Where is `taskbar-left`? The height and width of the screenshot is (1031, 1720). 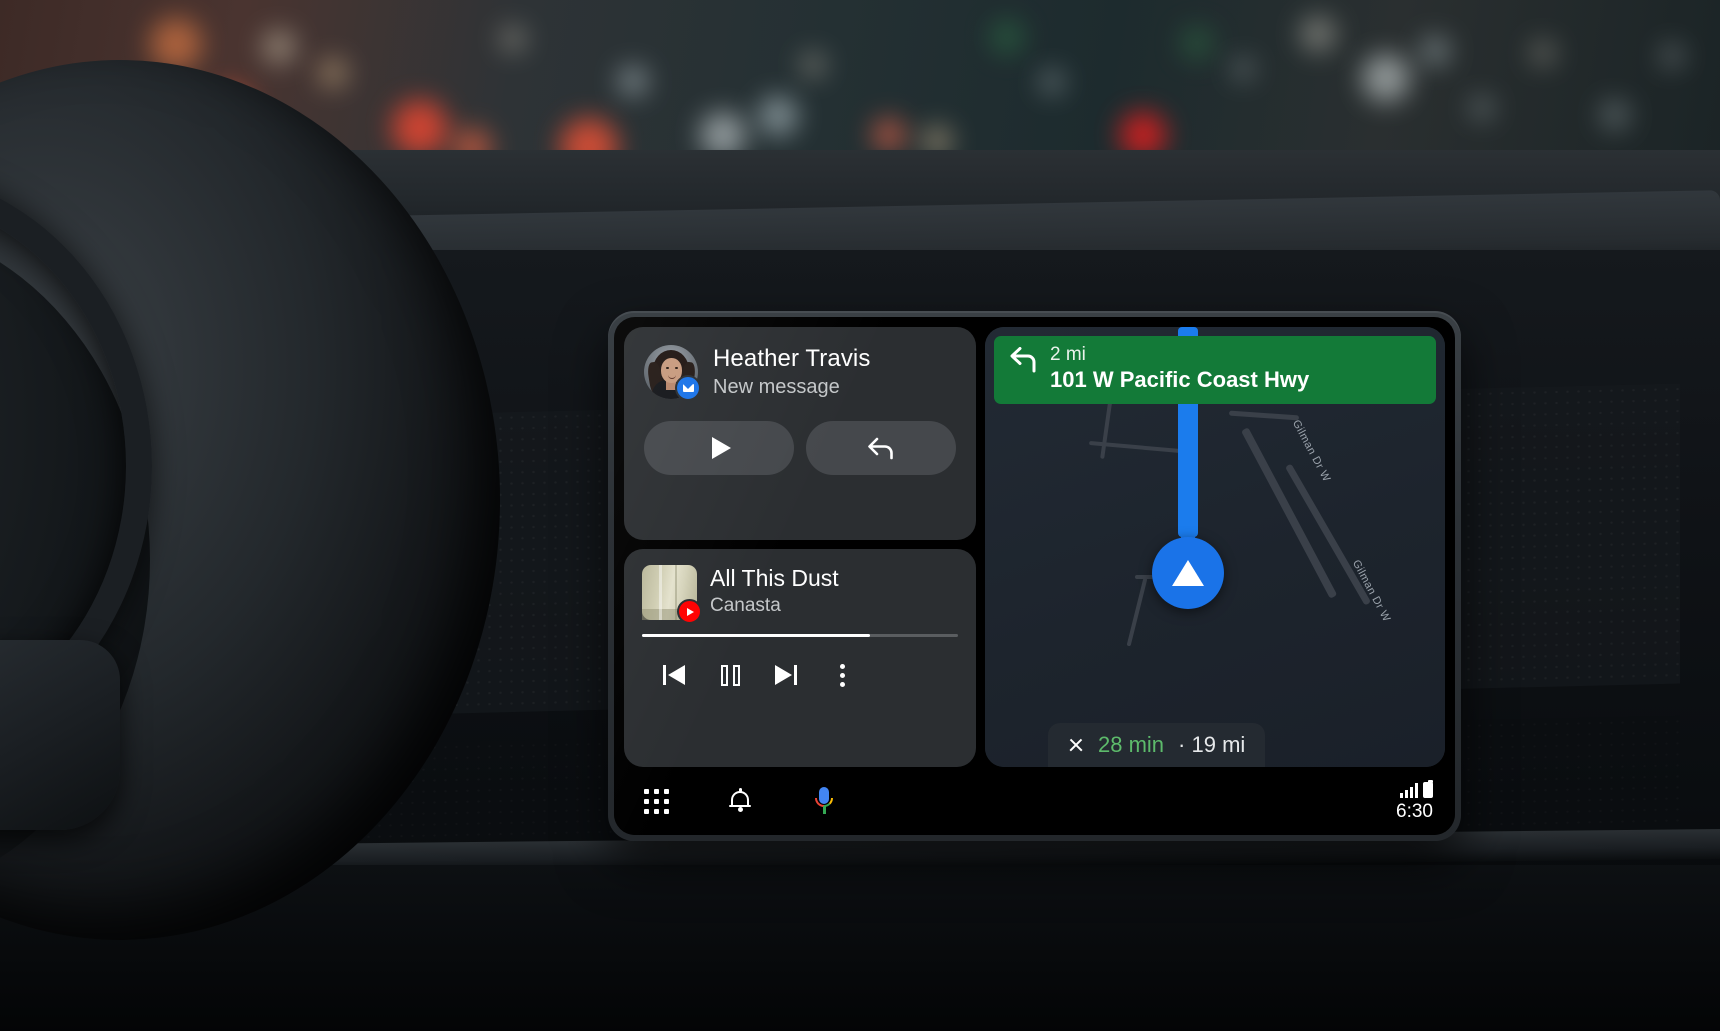 taskbar-left is located at coordinates (740, 801).